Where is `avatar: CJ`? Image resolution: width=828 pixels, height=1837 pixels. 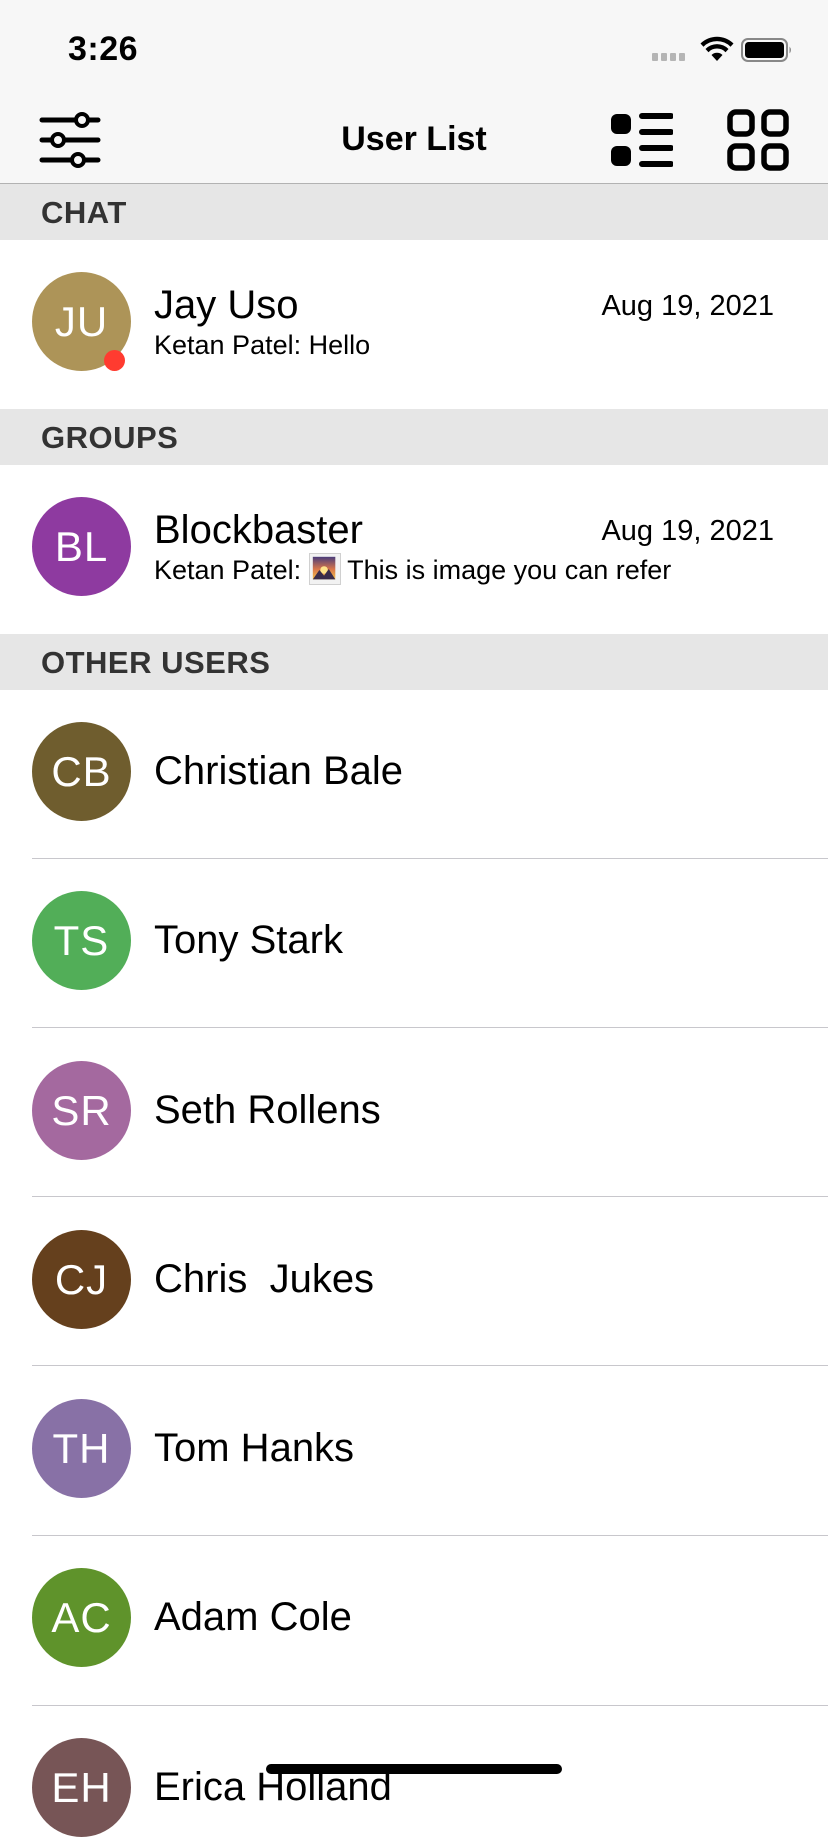
avatar: CJ is located at coordinates (81, 1279).